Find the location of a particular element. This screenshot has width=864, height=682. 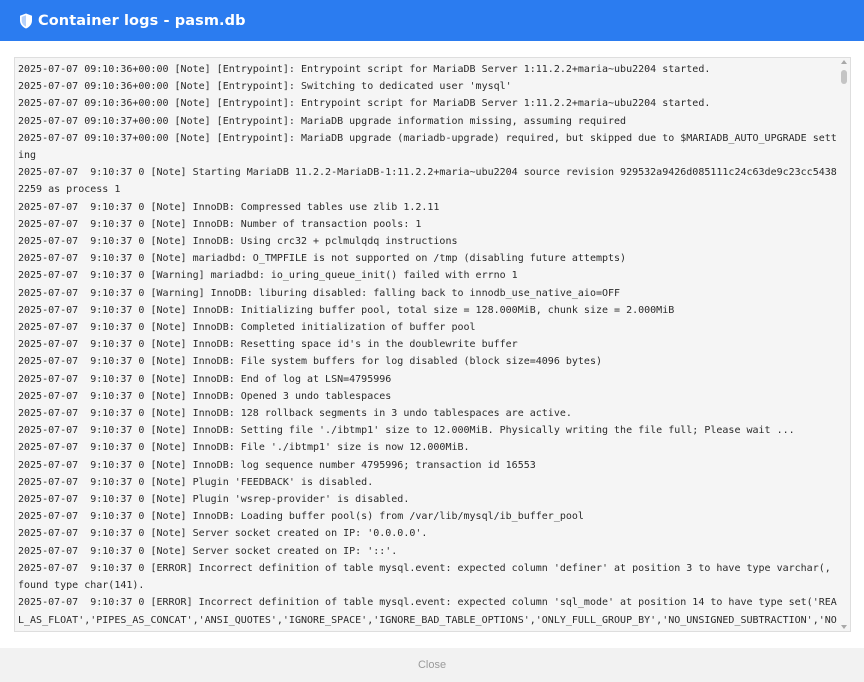

dialog-titlebar: Container logs - pasm.db is located at coordinates (432, 20).